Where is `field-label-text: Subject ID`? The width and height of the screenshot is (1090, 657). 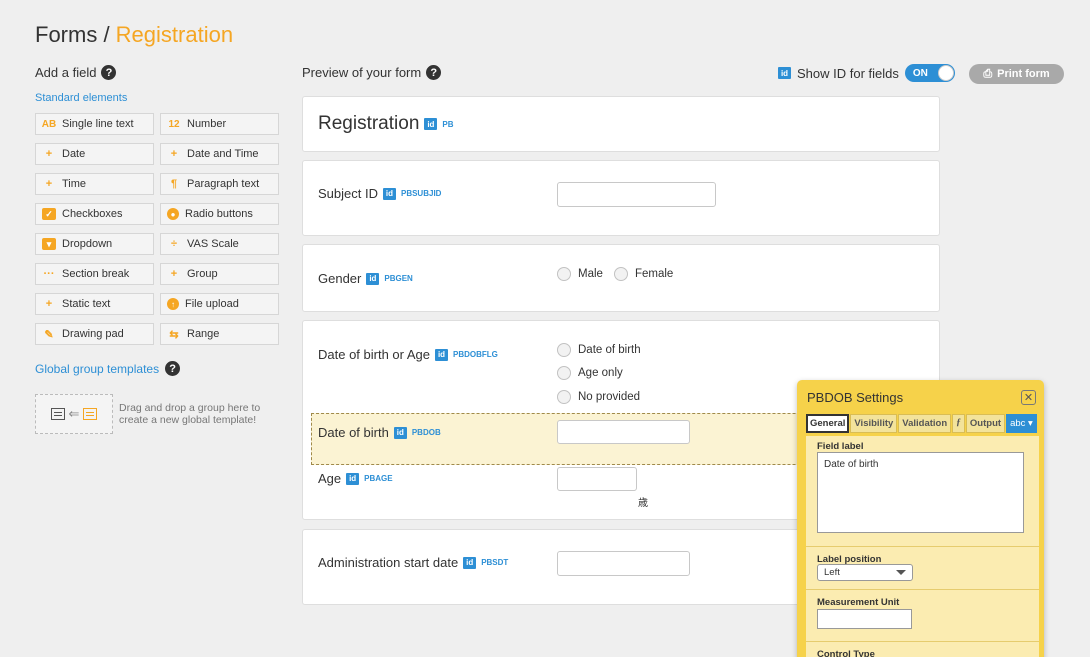
field-label-text: Subject ID is located at coordinates (348, 193).